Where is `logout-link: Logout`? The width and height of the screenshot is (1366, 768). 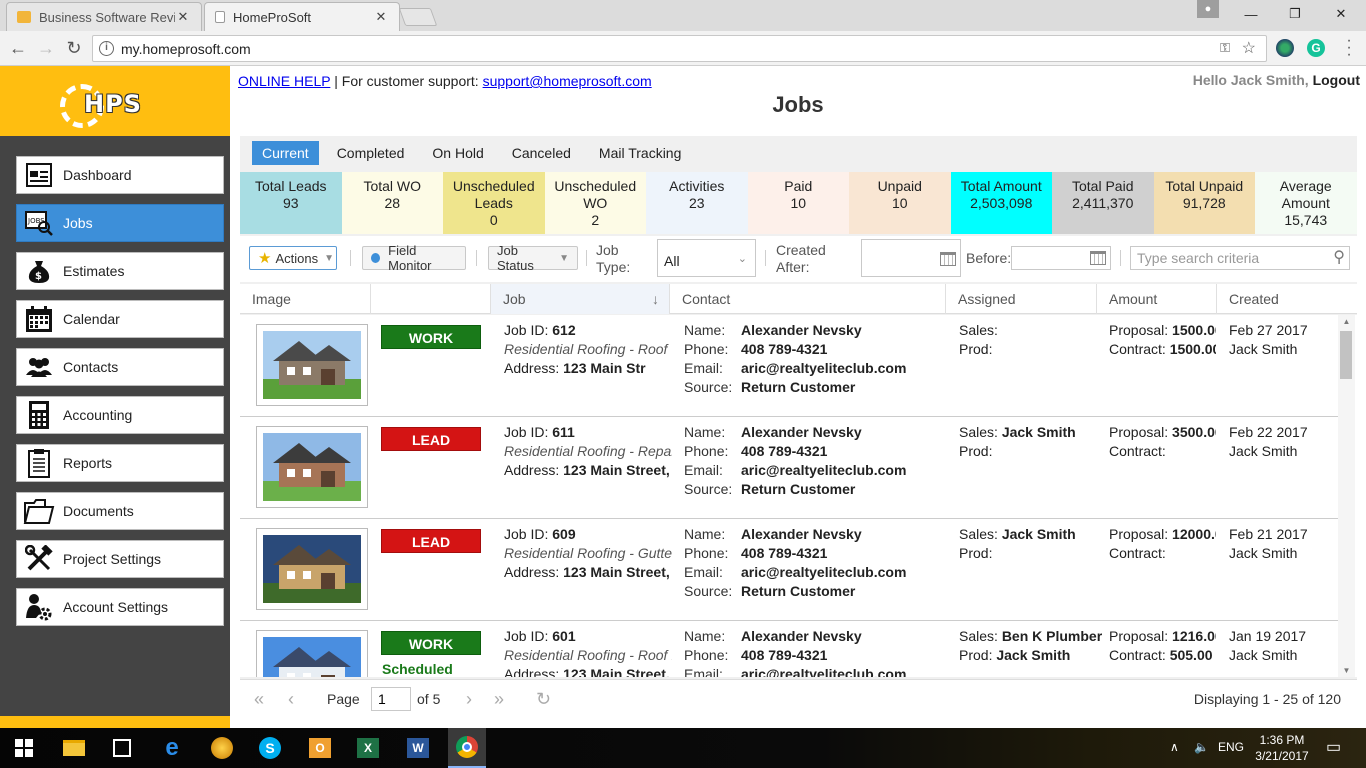
logout-link: Logout is located at coordinates (1336, 80).